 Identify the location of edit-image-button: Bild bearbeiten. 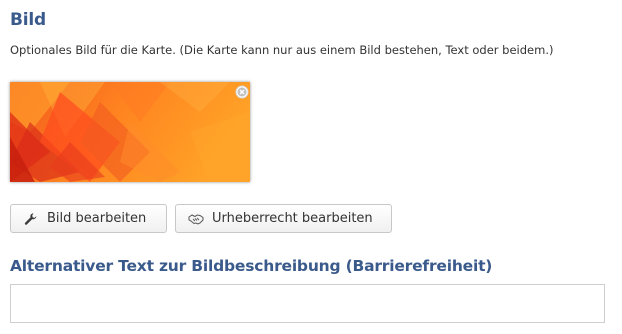
(88, 218).